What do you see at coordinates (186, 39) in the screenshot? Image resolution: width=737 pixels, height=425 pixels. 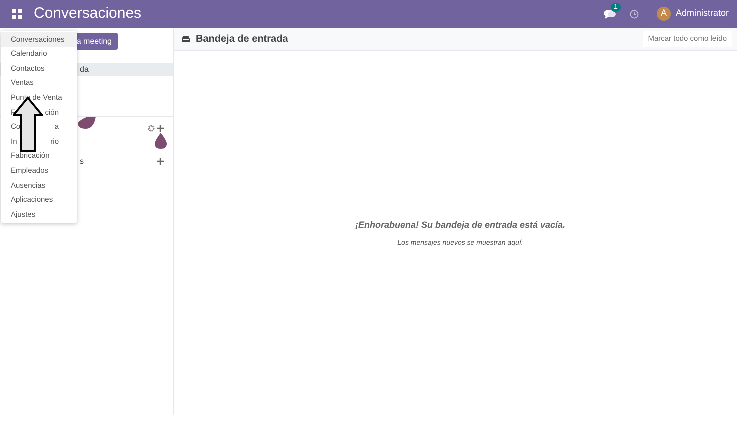 I see `inbox-icon` at bounding box center [186, 39].